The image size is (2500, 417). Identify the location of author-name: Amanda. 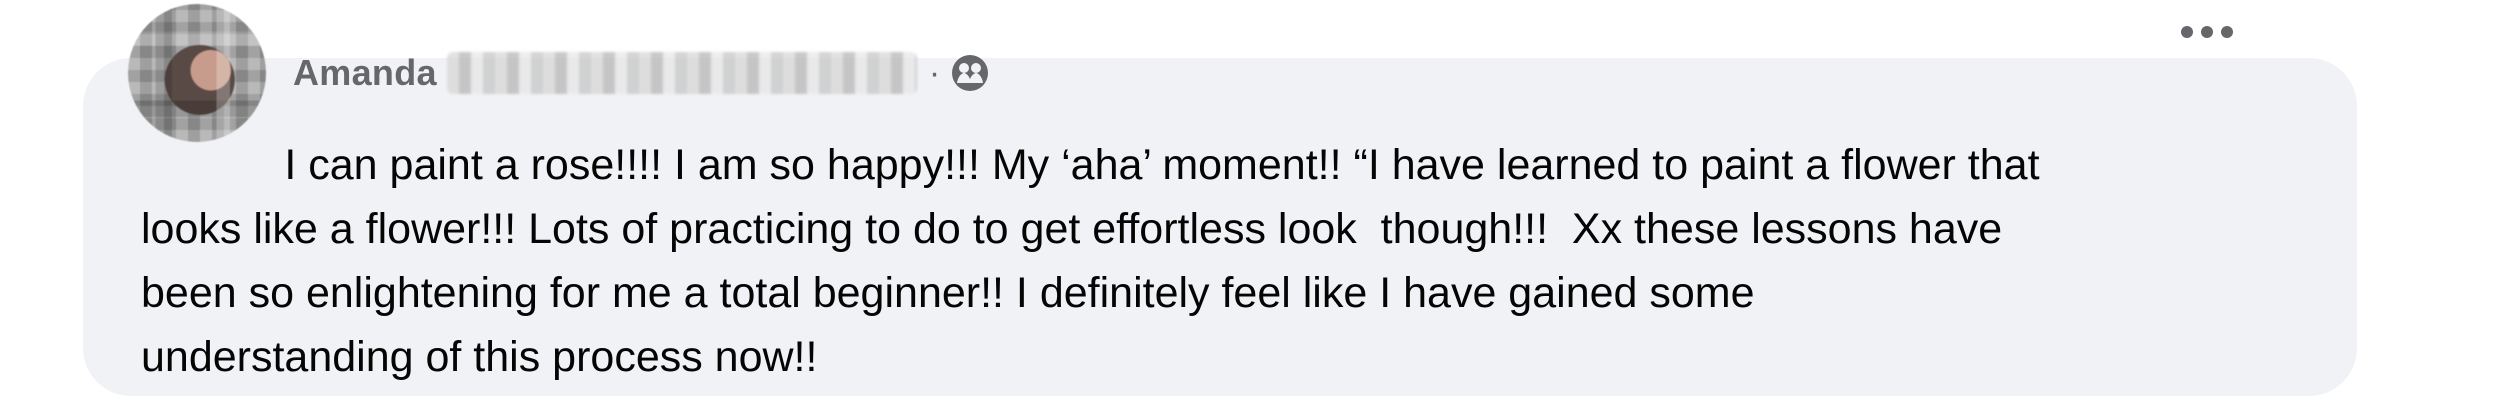
(365, 73).